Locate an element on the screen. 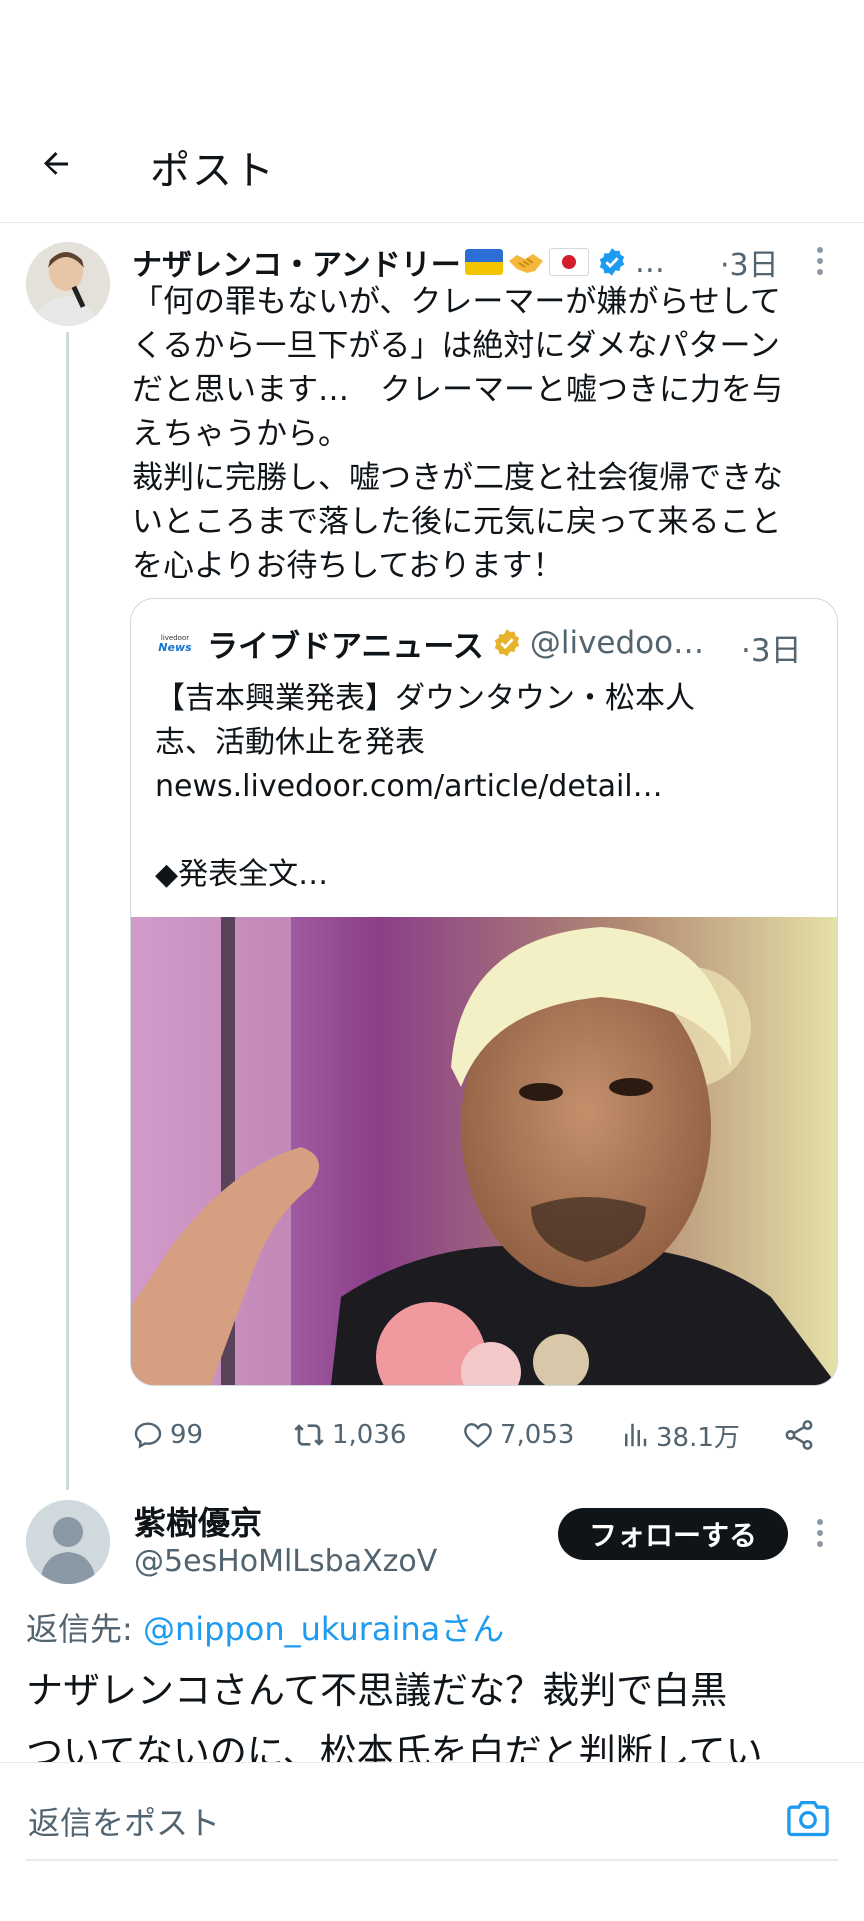 The image size is (864, 1921). reply-author-handle: @5esHoMlLsbaXzoV is located at coordinates (285, 1561).